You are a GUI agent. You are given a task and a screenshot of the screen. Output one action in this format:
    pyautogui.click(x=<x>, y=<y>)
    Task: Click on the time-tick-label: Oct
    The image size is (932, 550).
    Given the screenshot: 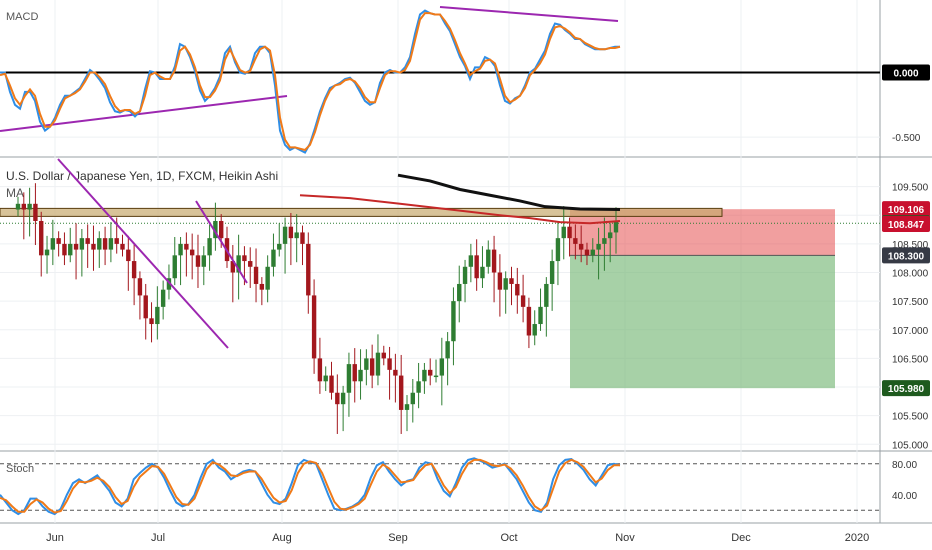 What is the action you would take?
    pyautogui.click(x=508, y=538)
    